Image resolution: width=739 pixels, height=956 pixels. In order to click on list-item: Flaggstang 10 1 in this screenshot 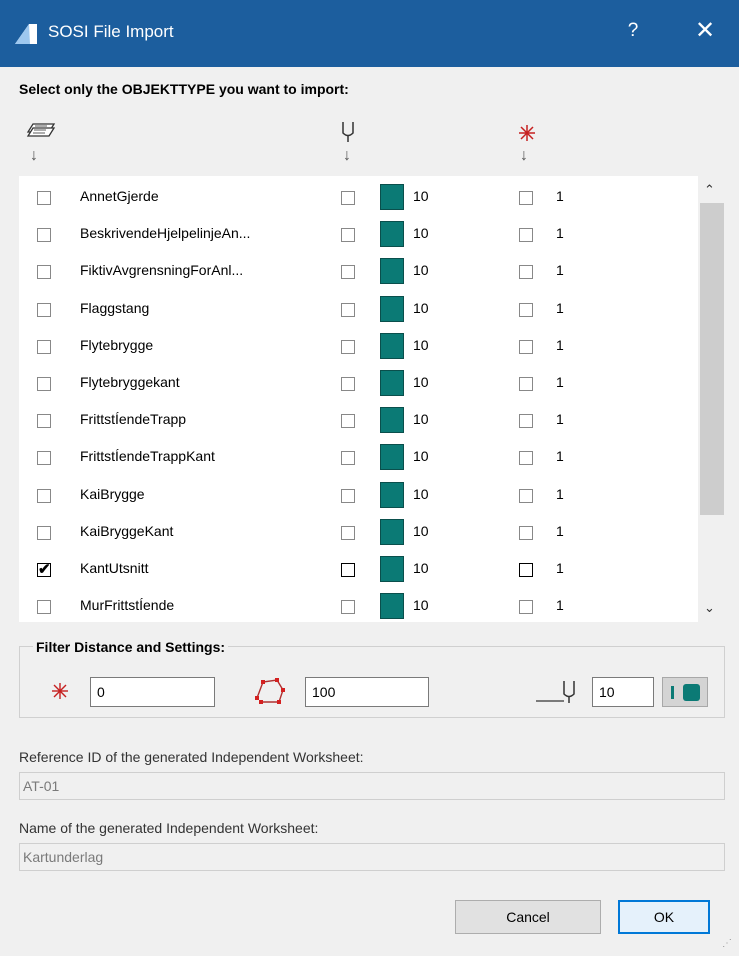, I will do `click(358, 309)`.